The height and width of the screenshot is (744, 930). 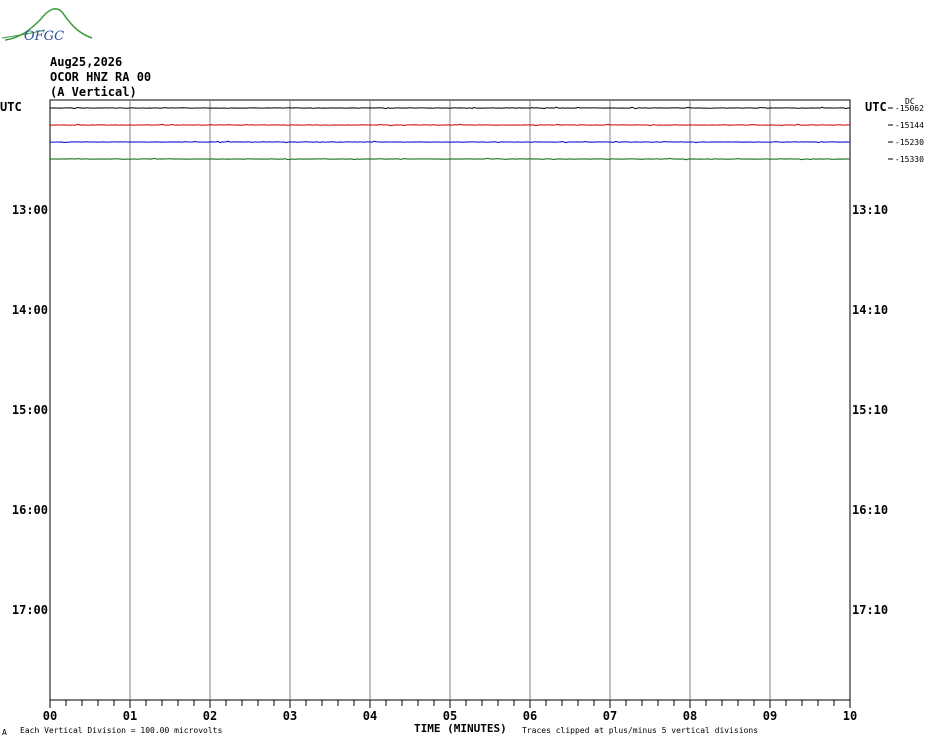 What do you see at coordinates (30, 310) in the screenshot?
I see `row-label-left: 14:00` at bounding box center [30, 310].